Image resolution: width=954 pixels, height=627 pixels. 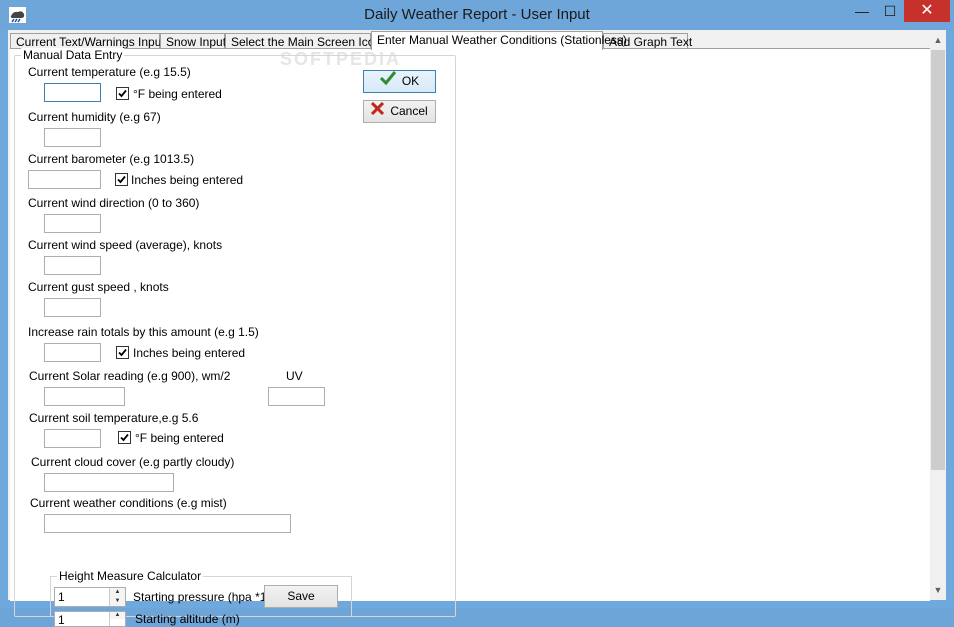 I want to click on window-title: Daily Weather Report - User Input, so click(x=477, y=14).